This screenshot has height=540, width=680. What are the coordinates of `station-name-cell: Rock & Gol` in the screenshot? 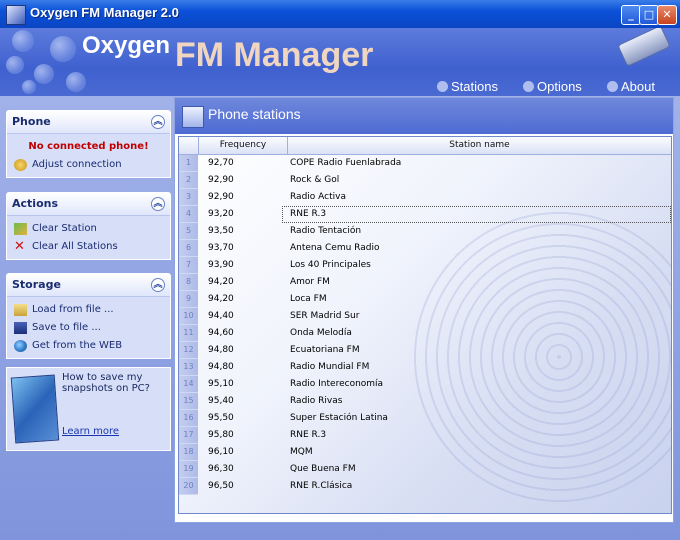 It's located at (314, 180).